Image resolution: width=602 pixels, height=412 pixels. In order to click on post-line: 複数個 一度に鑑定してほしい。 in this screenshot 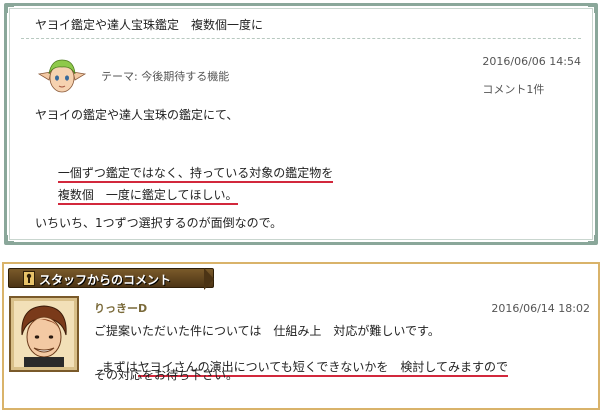, I will do `click(136, 194)`.